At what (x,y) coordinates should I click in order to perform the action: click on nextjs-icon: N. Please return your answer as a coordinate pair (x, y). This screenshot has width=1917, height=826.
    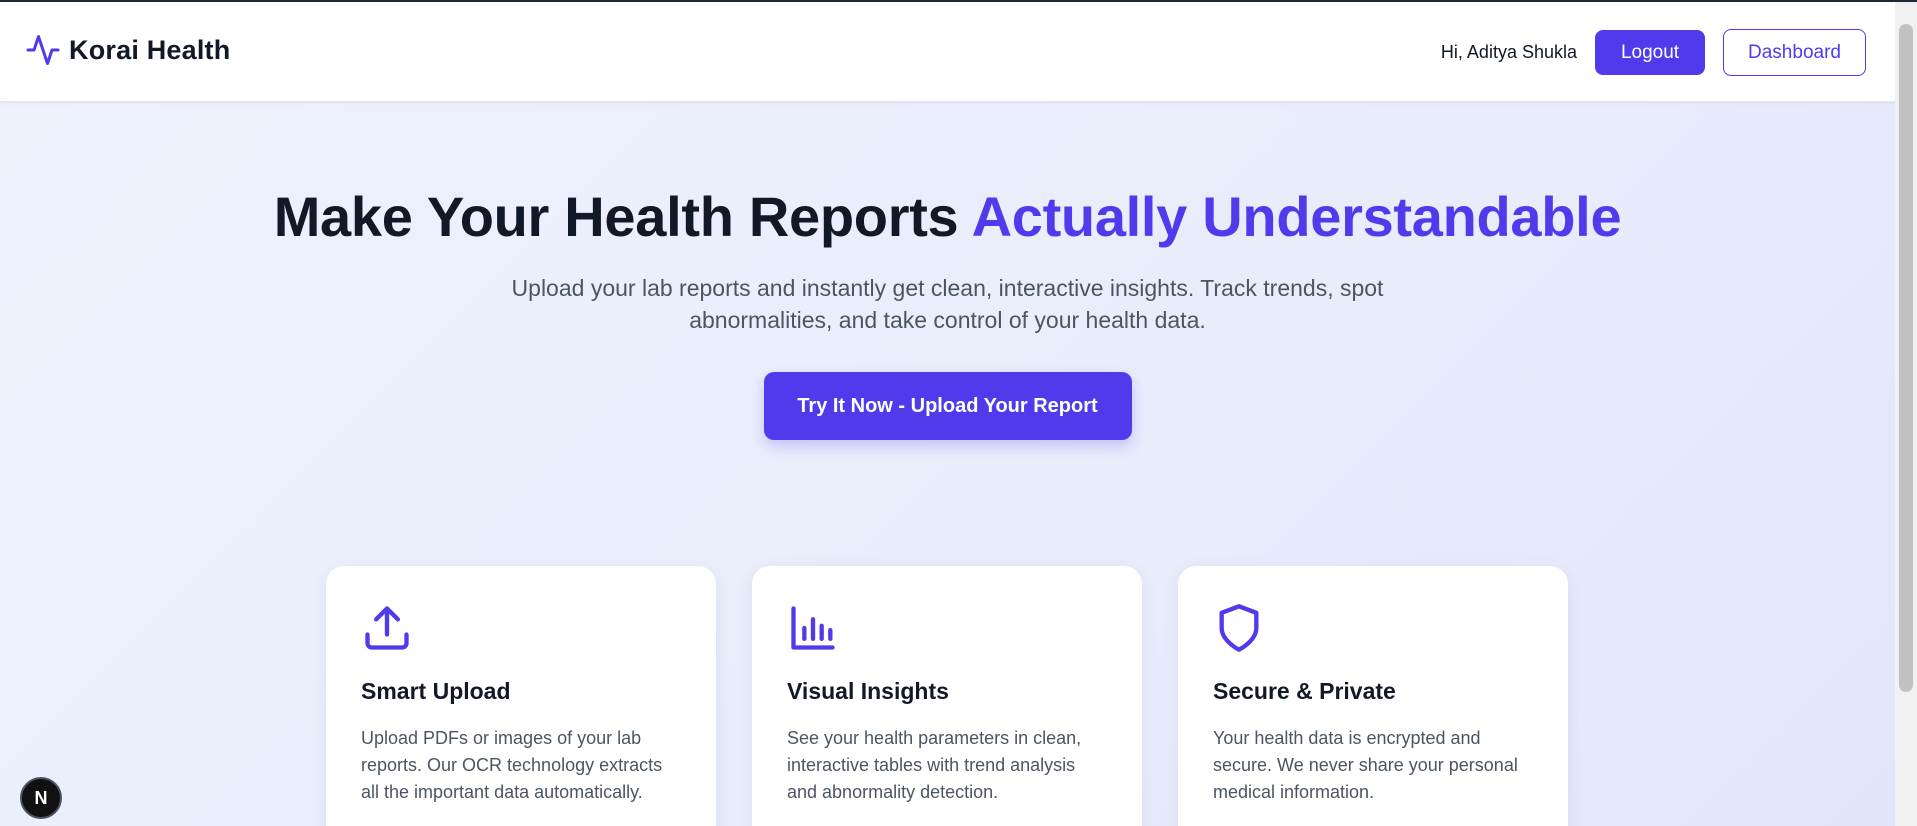
    Looking at the image, I should click on (41, 797).